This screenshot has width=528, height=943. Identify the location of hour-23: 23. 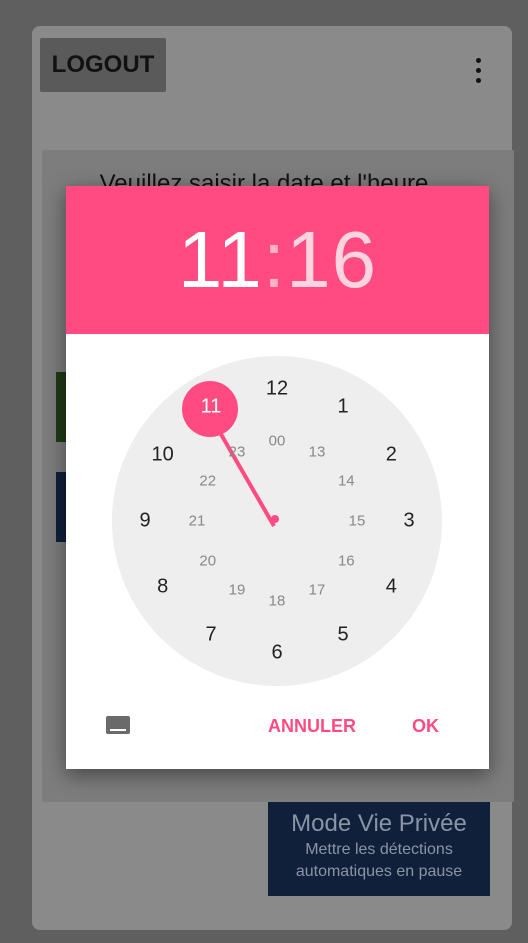
(237, 451).